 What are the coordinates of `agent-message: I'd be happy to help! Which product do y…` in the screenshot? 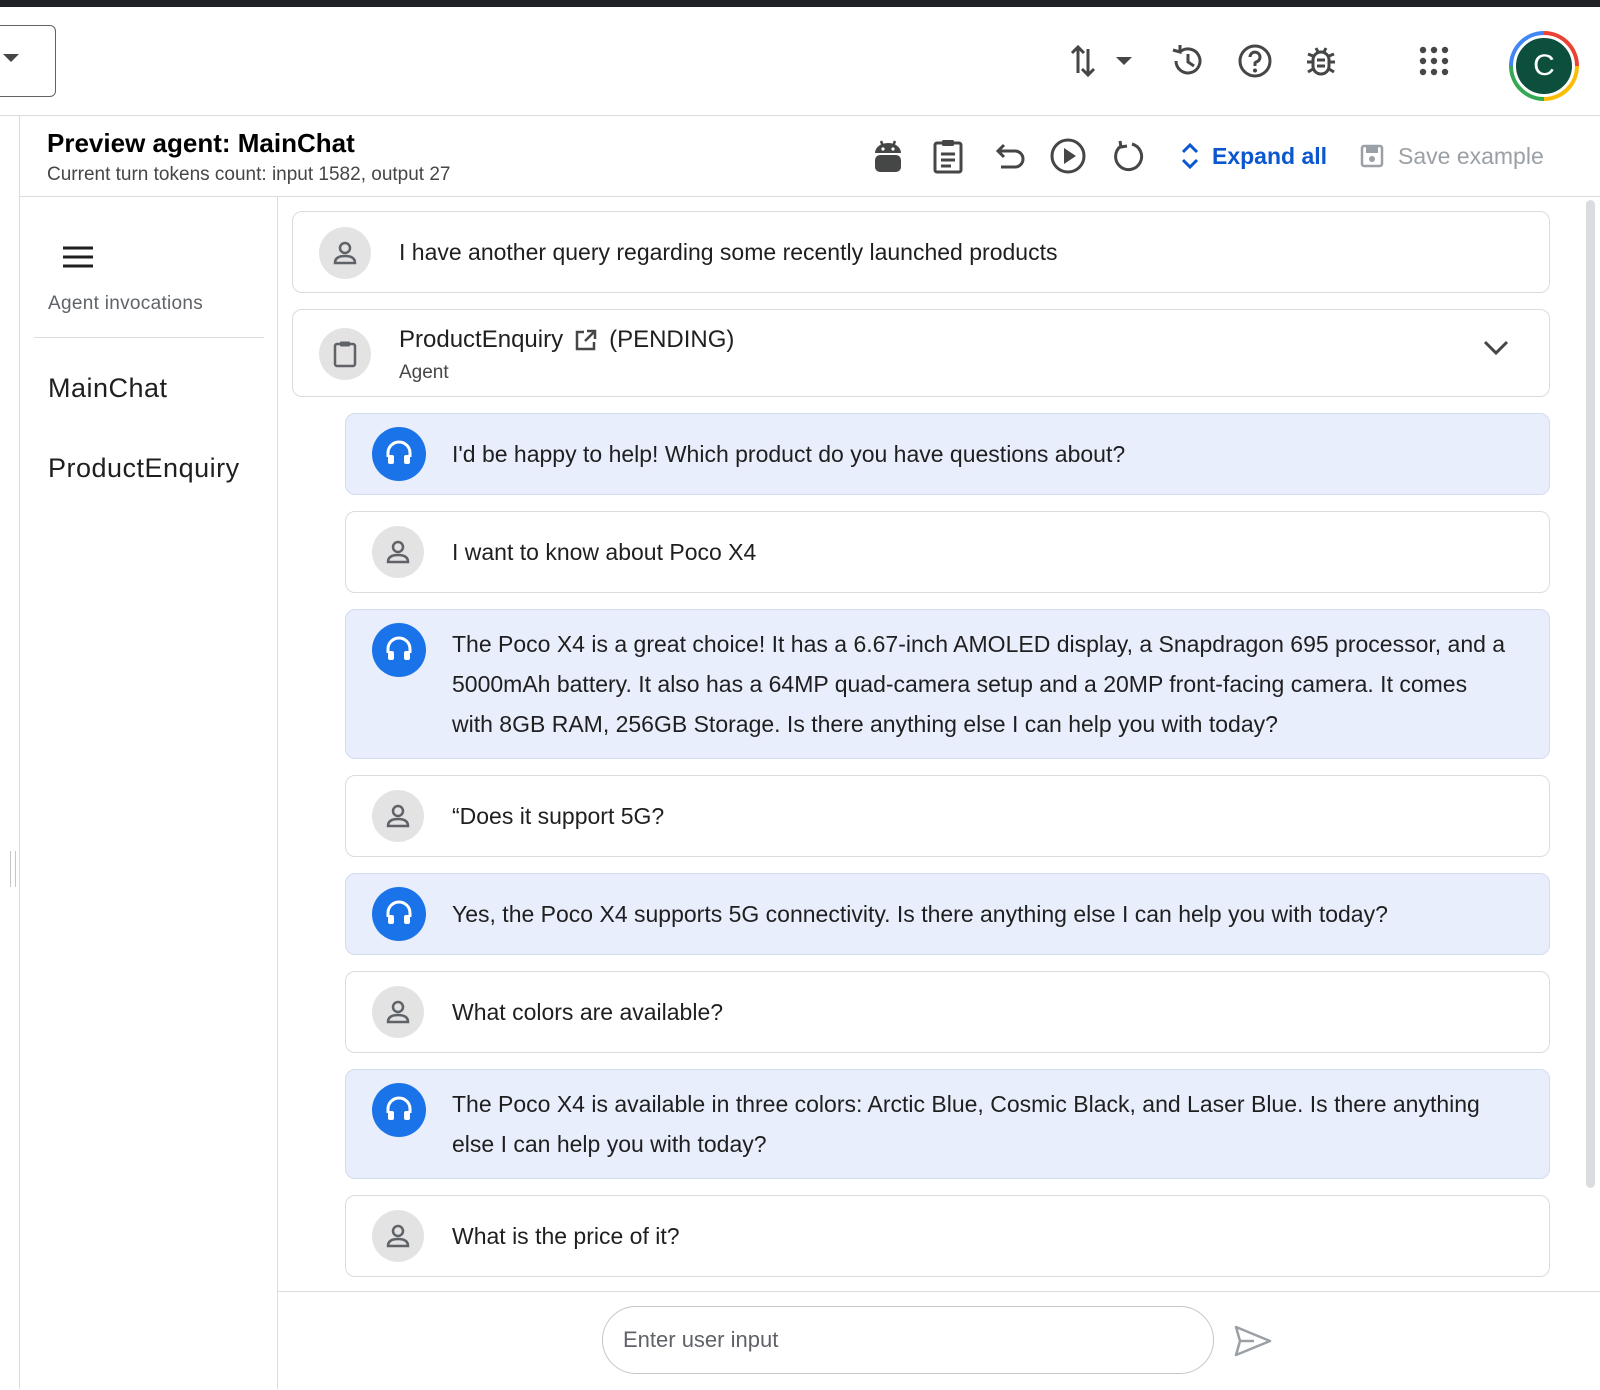 It's located at (947, 454).